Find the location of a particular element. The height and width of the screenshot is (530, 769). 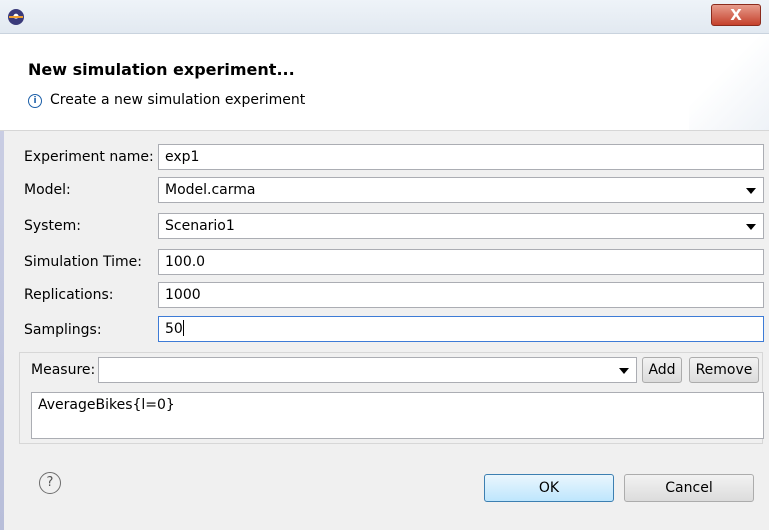

system-label: System: is located at coordinates (52, 226).